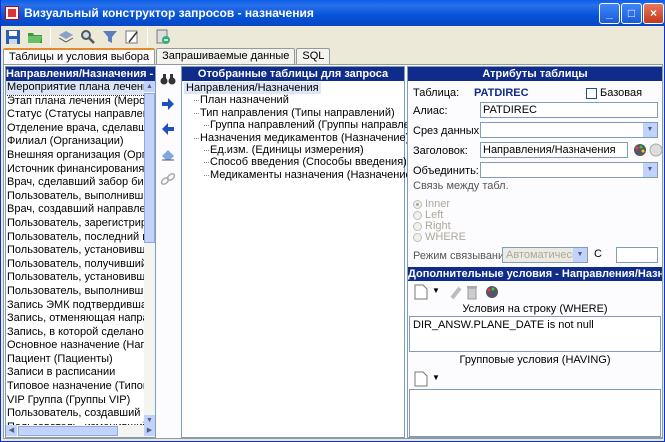 Image resolution: width=665 pixels, height=442 pixels. I want to click on tree-node: Ед.изм. (Единицы измерения), so click(304, 150).